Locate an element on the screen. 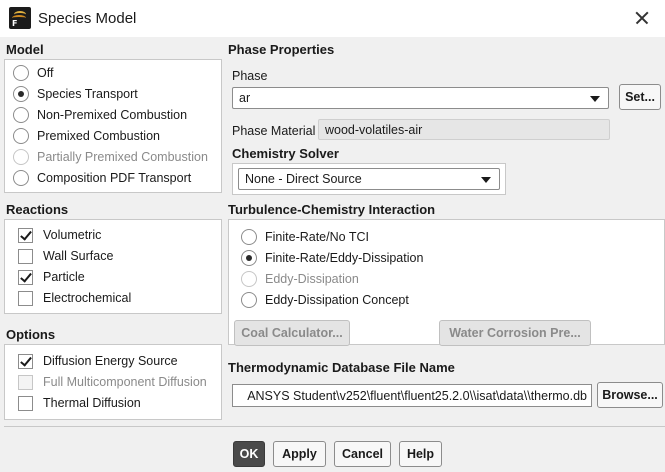 The height and width of the screenshot is (472, 665). chemistry-solver-group: None - Direct Source is located at coordinates (369, 179).